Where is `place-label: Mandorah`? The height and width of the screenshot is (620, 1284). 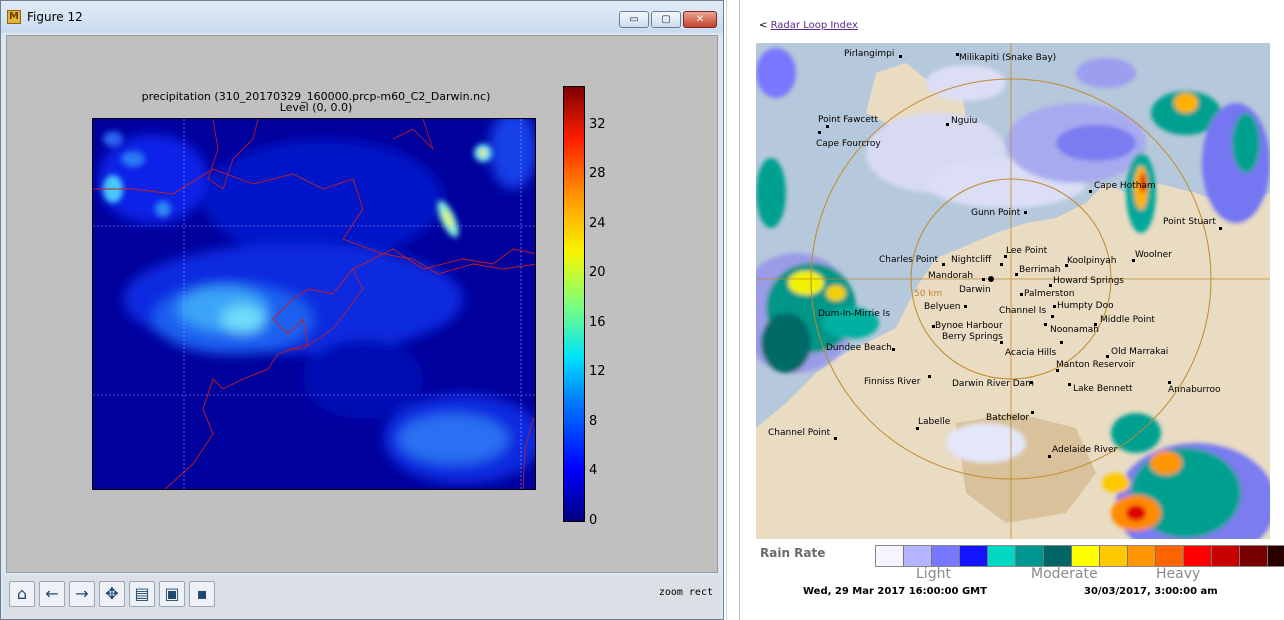 place-label: Mandorah is located at coordinates (951, 276).